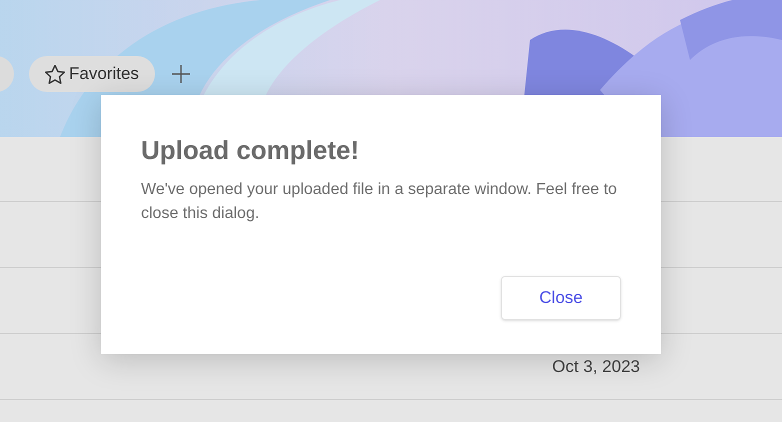 The width and height of the screenshot is (782, 422). I want to click on favorites-chip: Favorites, so click(92, 74).